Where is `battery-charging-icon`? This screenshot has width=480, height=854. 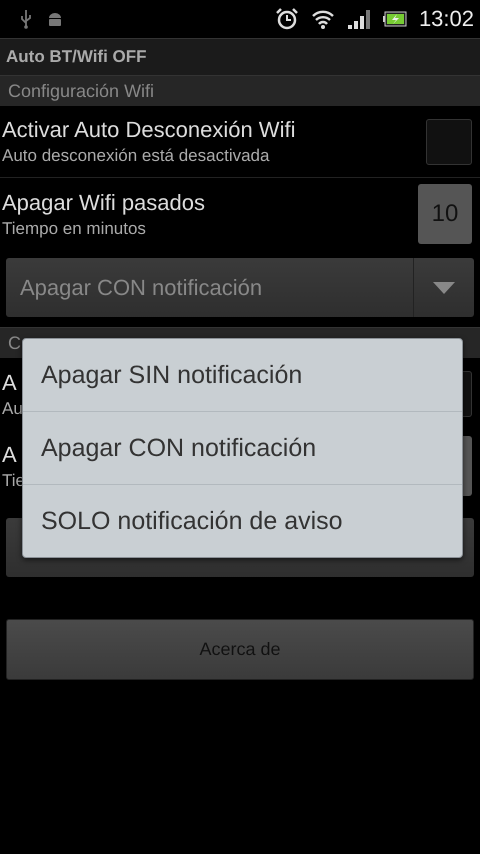 battery-charging-icon is located at coordinates (394, 19).